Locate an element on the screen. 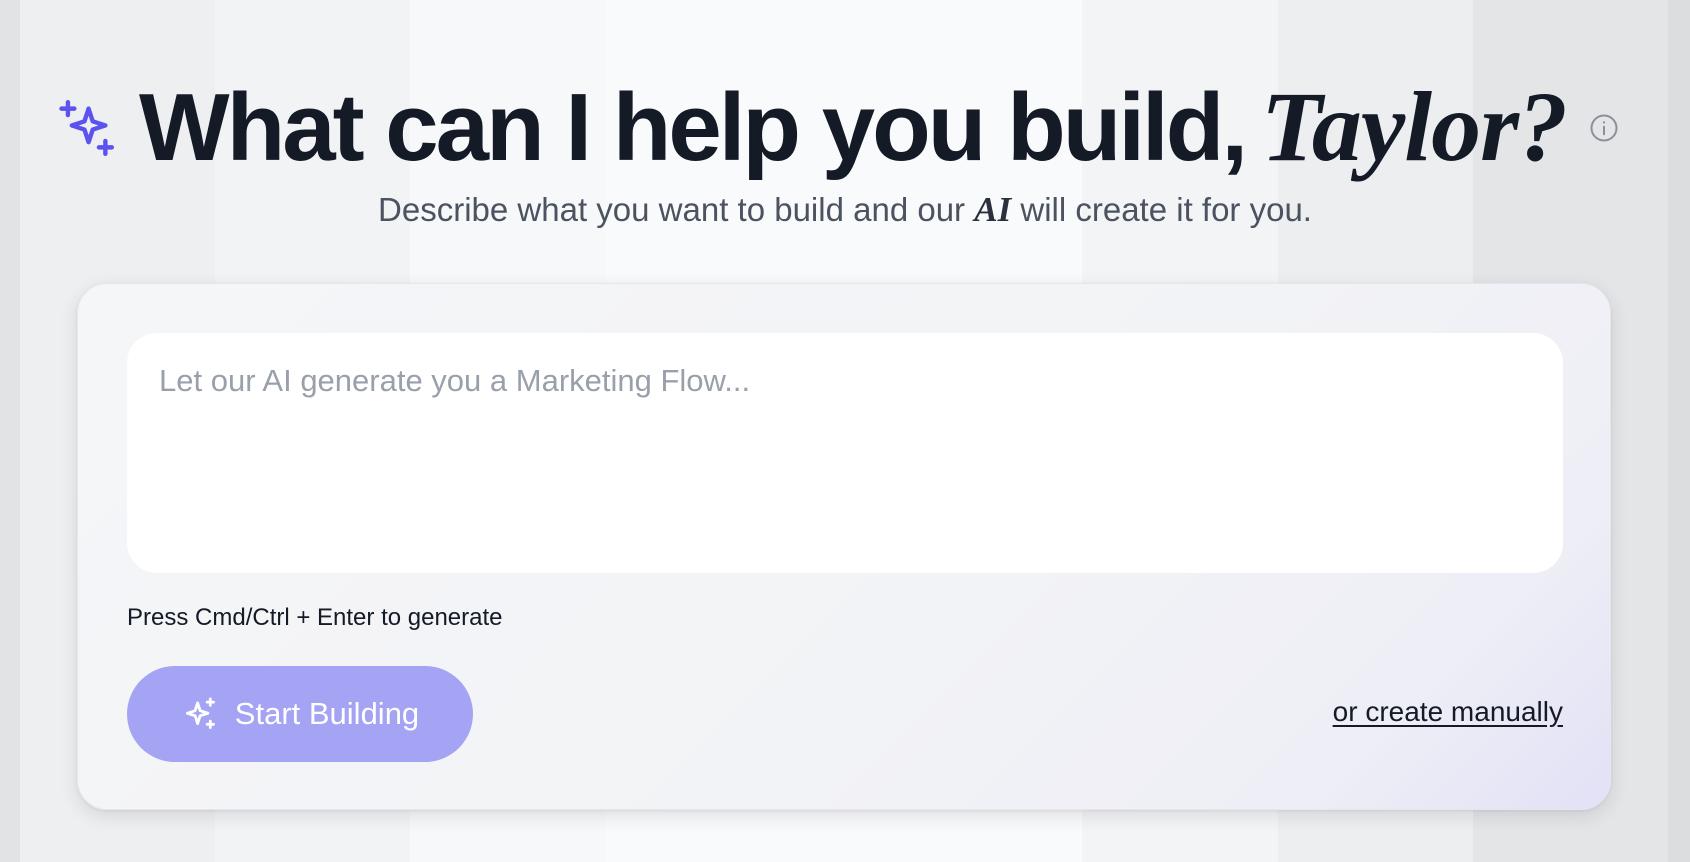 This screenshot has width=1690, height=862. info-icon is located at coordinates (1604, 128).